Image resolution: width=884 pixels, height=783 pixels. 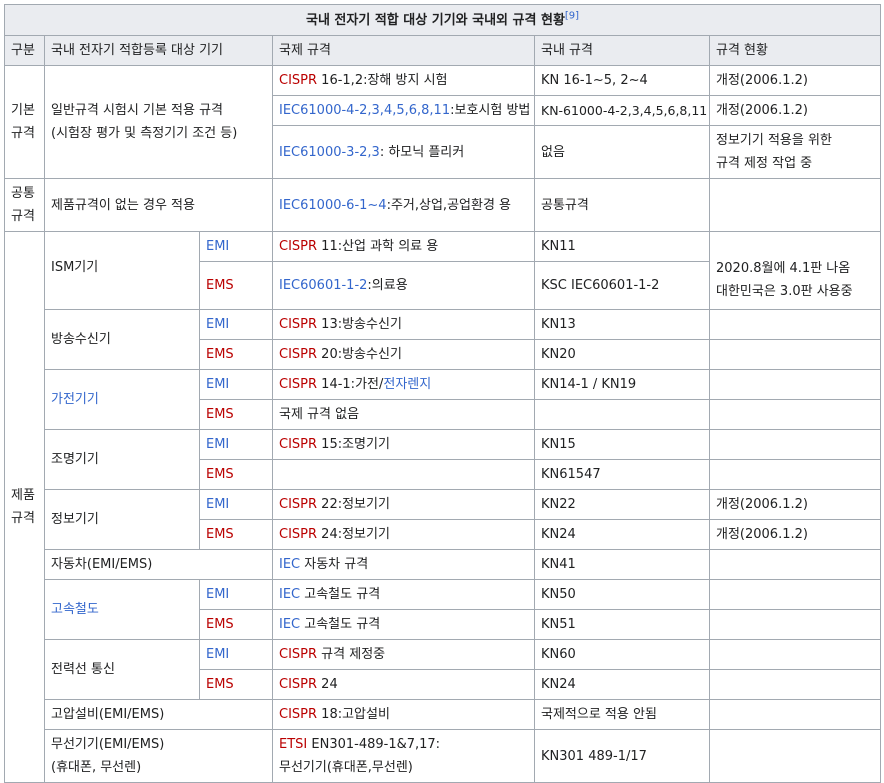 I want to click on kr-cell: KN11, so click(x=622, y=246).